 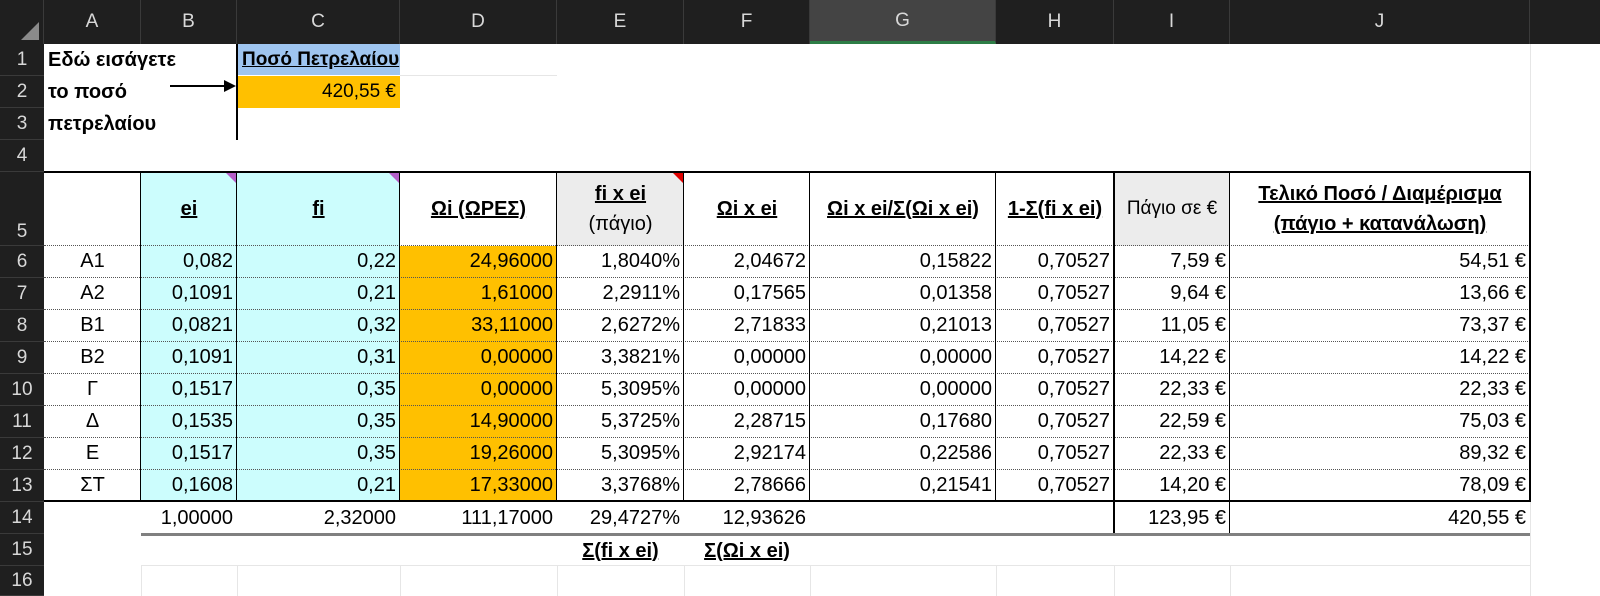 What do you see at coordinates (92, 357) in the screenshot?
I see `cell-apartment-row-9: Β2` at bounding box center [92, 357].